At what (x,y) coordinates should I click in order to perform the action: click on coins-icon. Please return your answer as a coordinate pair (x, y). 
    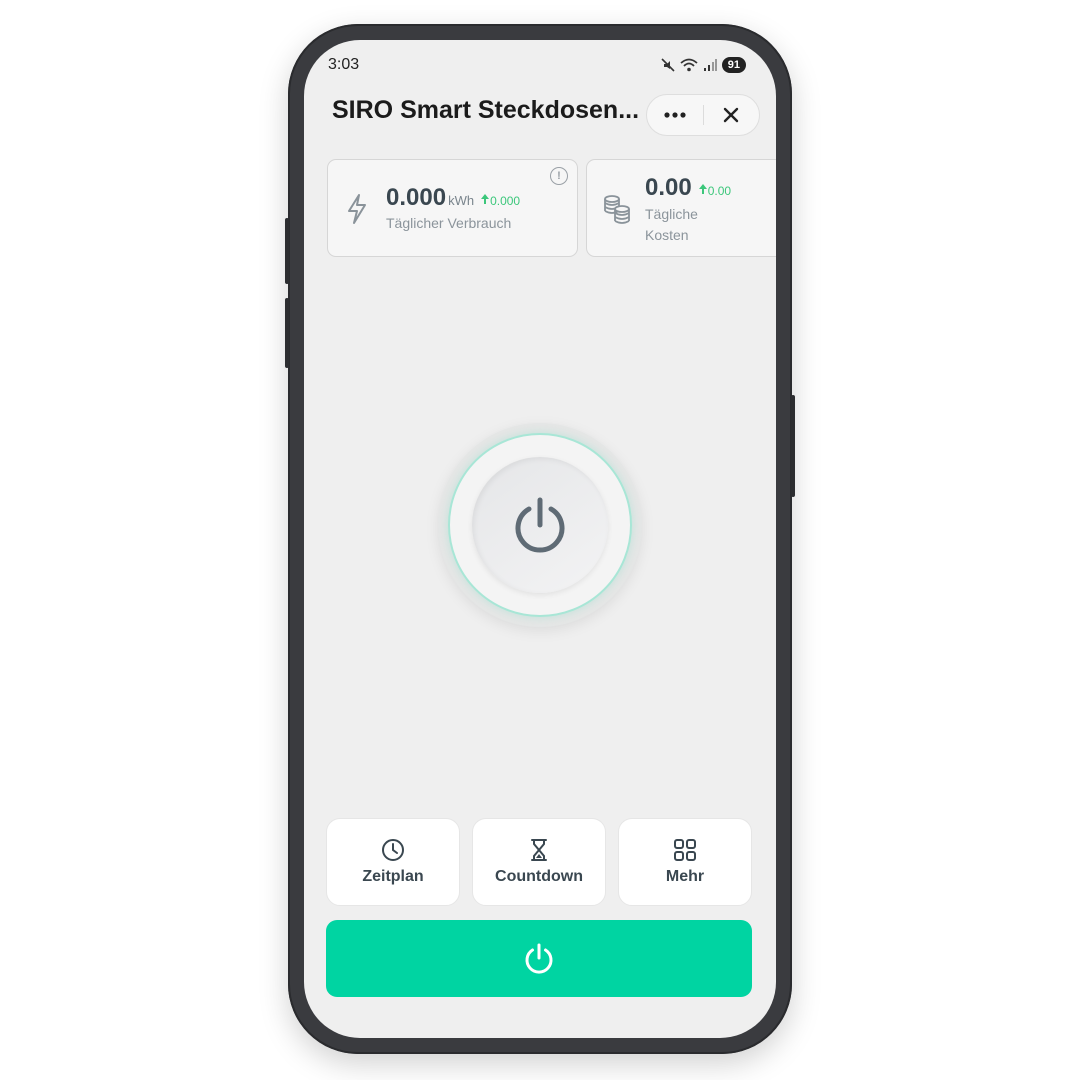
    Looking at the image, I should click on (617, 209).